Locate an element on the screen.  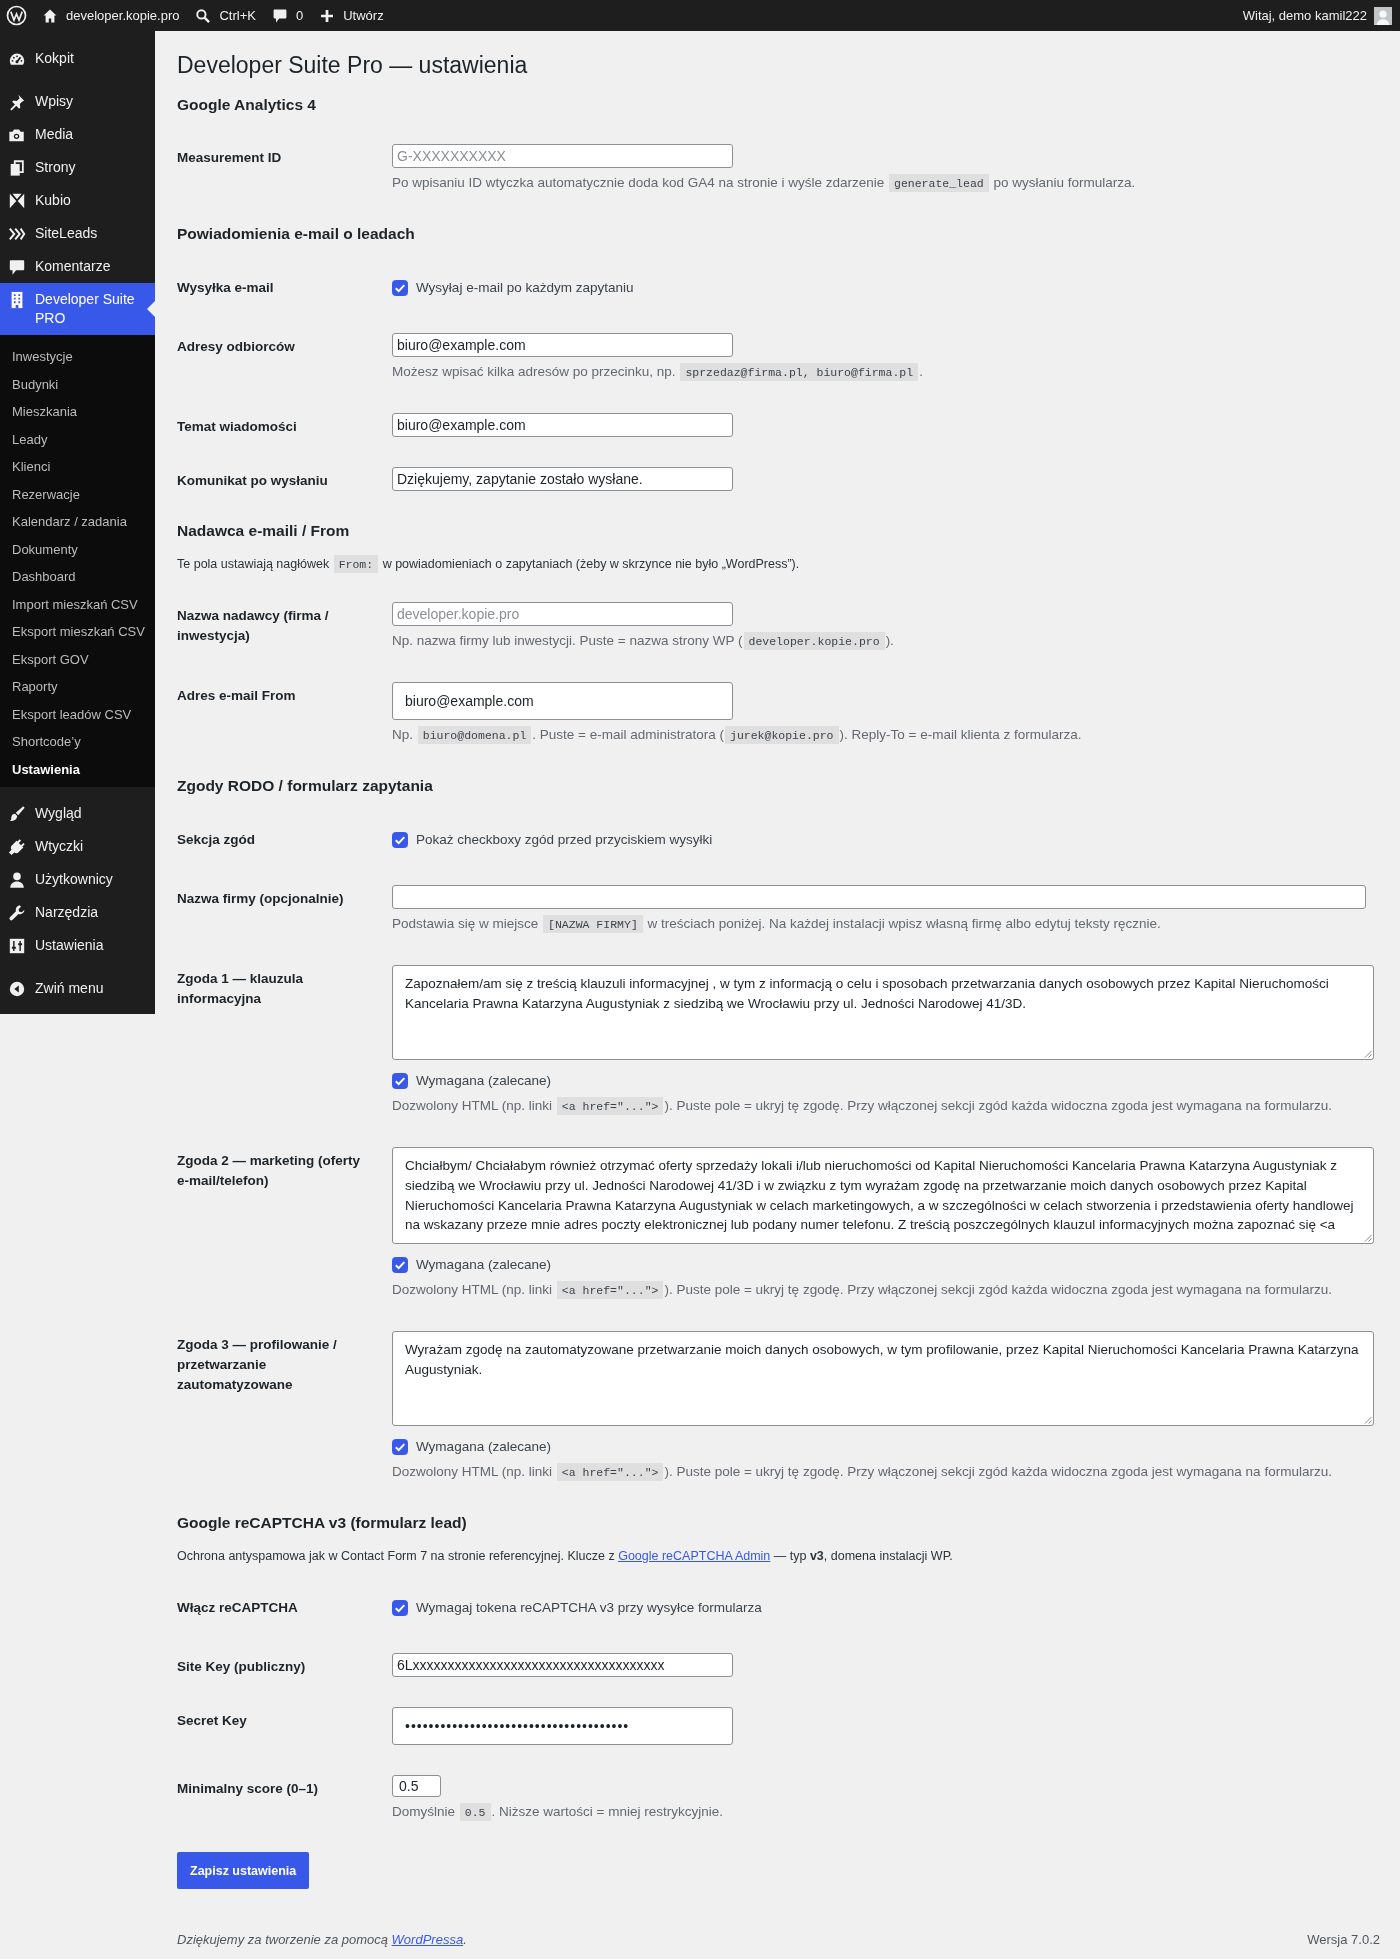
checkbox-label: Pokaż checkboxy zgód przed przyciskiem wysyłki is located at coordinates (564, 840).